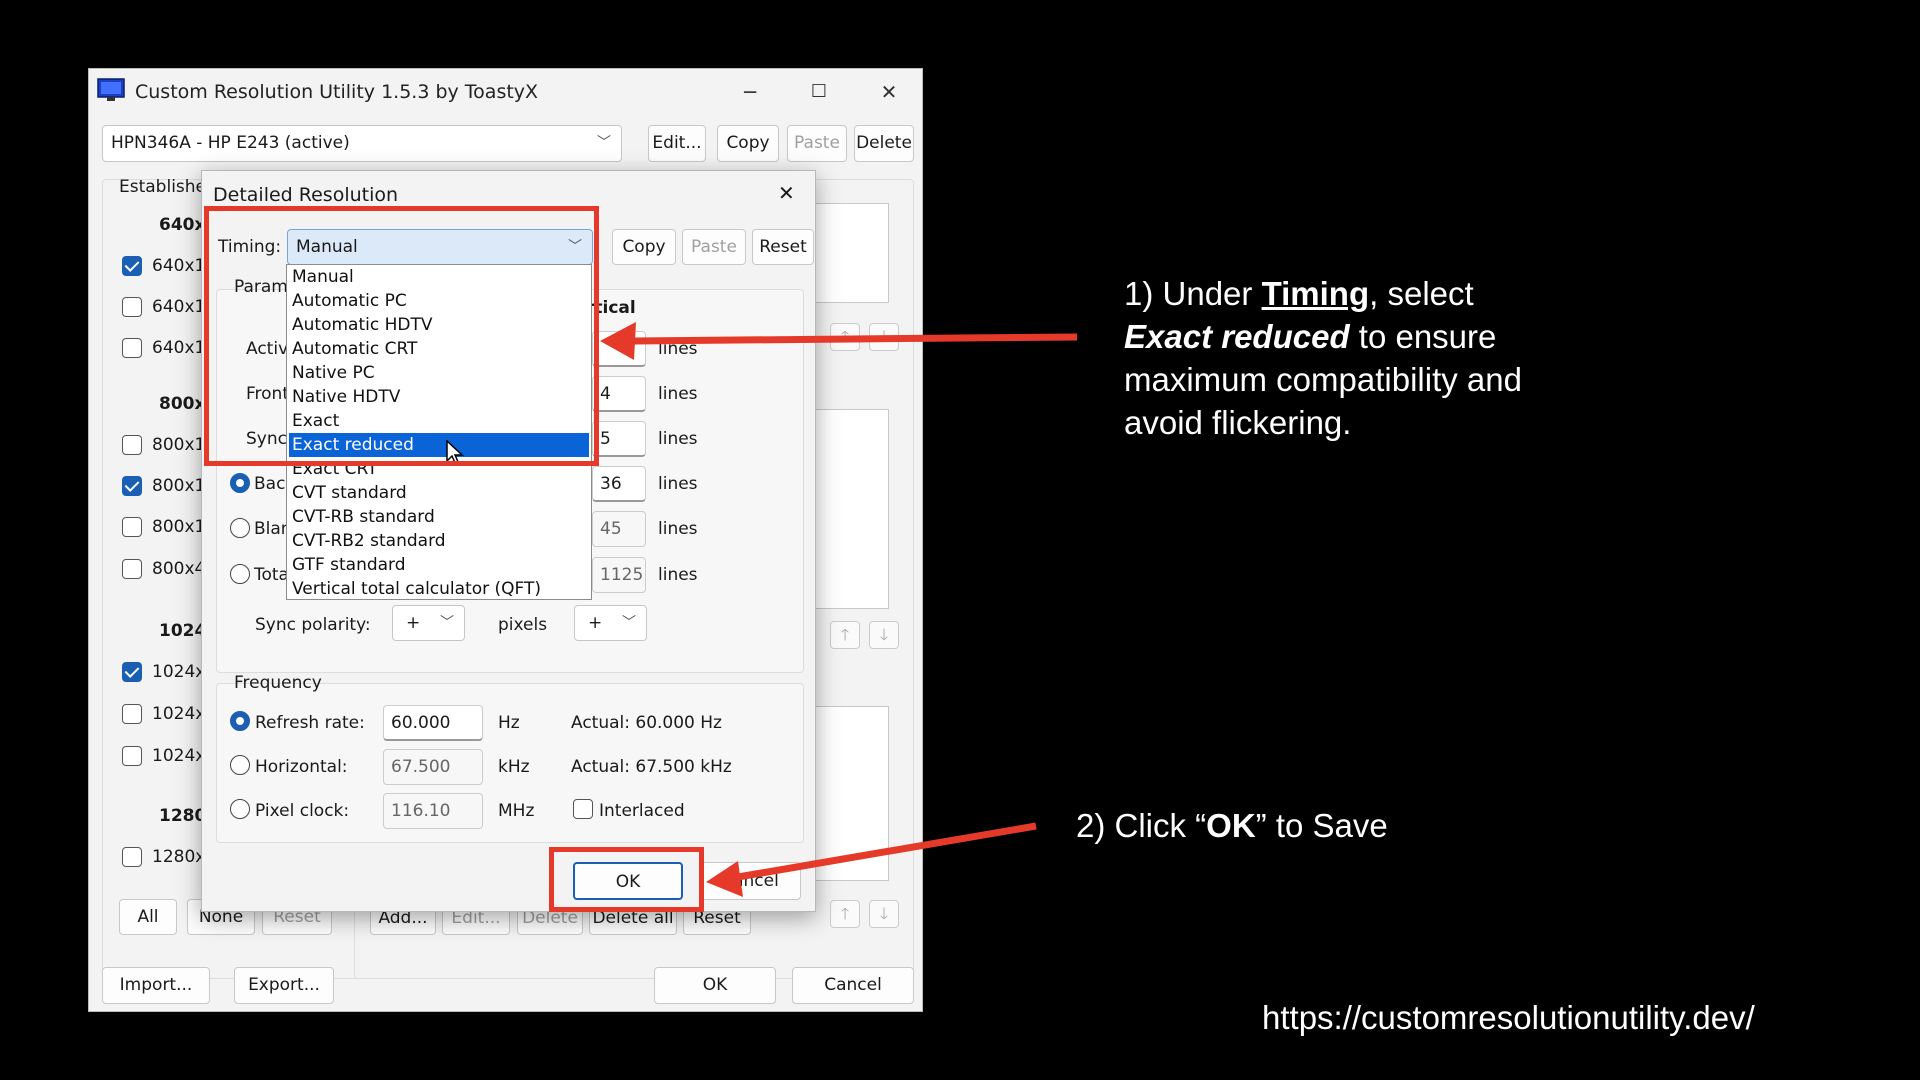  I want to click on step1-line1-prefix: 1) Under, so click(1193, 293).